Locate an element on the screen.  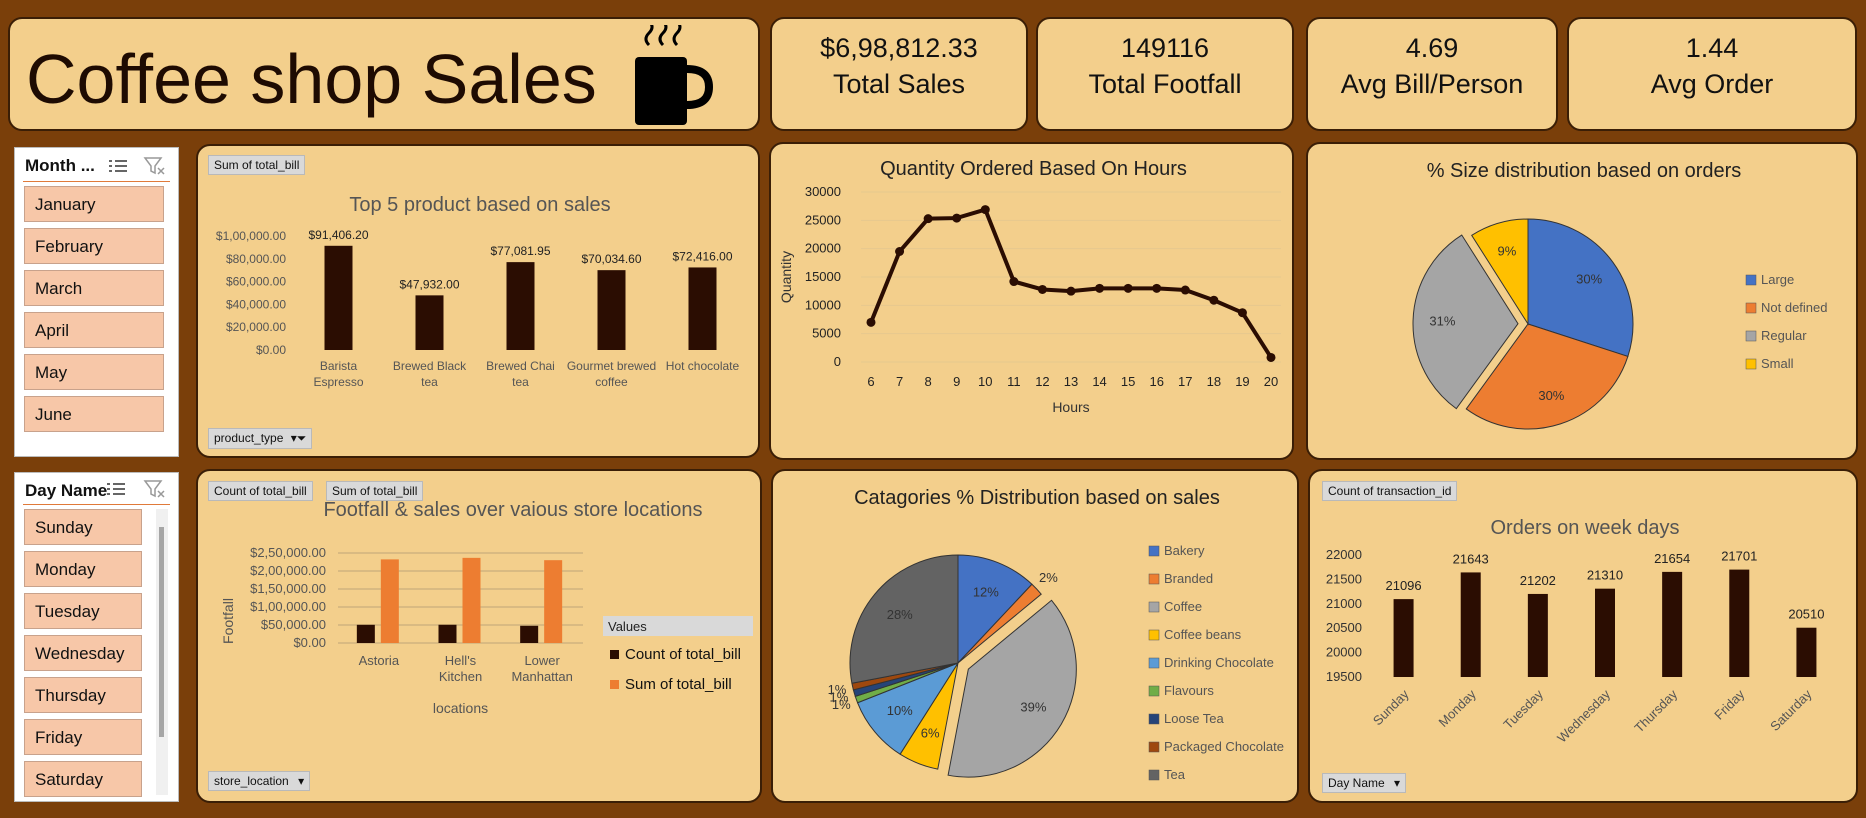
field-tag-value: Sum of total_bill is located at coordinates (257, 165).